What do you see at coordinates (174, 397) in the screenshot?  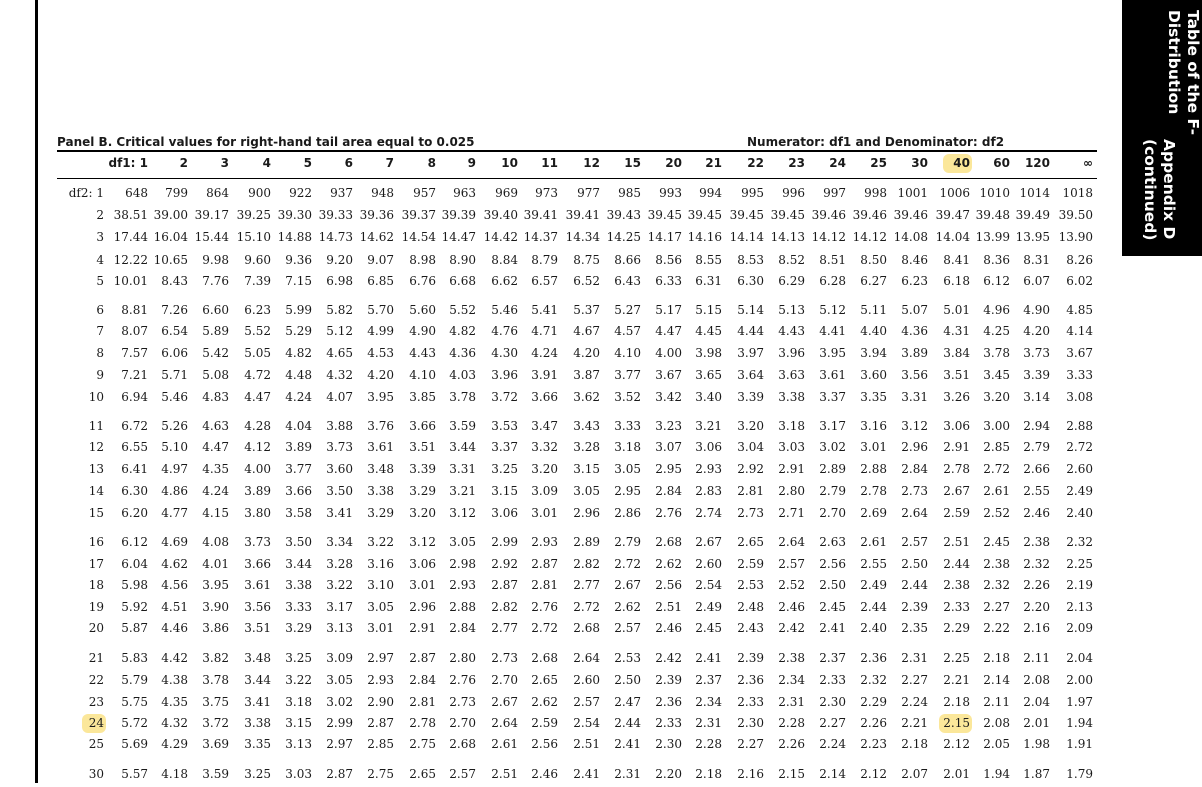 I see `table-cell: 5.46` at bounding box center [174, 397].